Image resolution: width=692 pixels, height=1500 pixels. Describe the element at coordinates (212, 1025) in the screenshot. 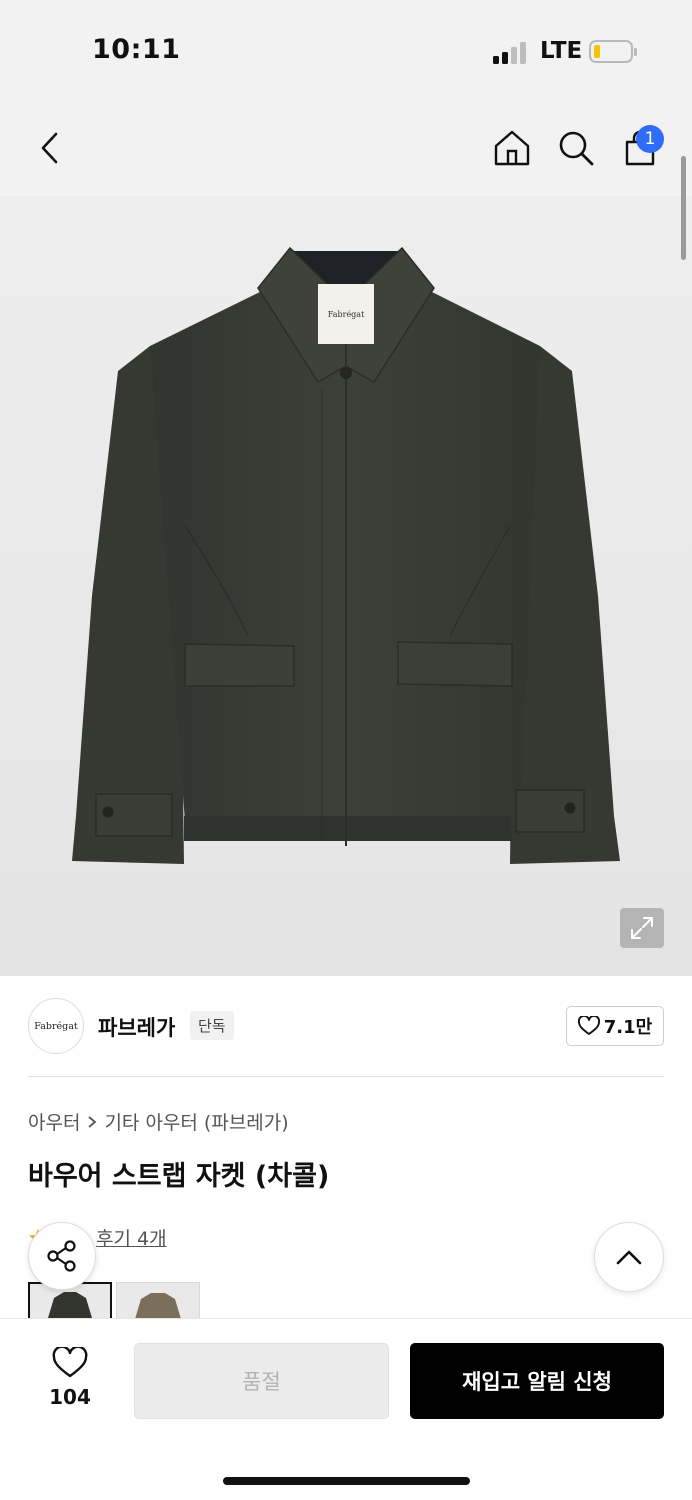

I see `exclusive-badge: 단독` at that location.